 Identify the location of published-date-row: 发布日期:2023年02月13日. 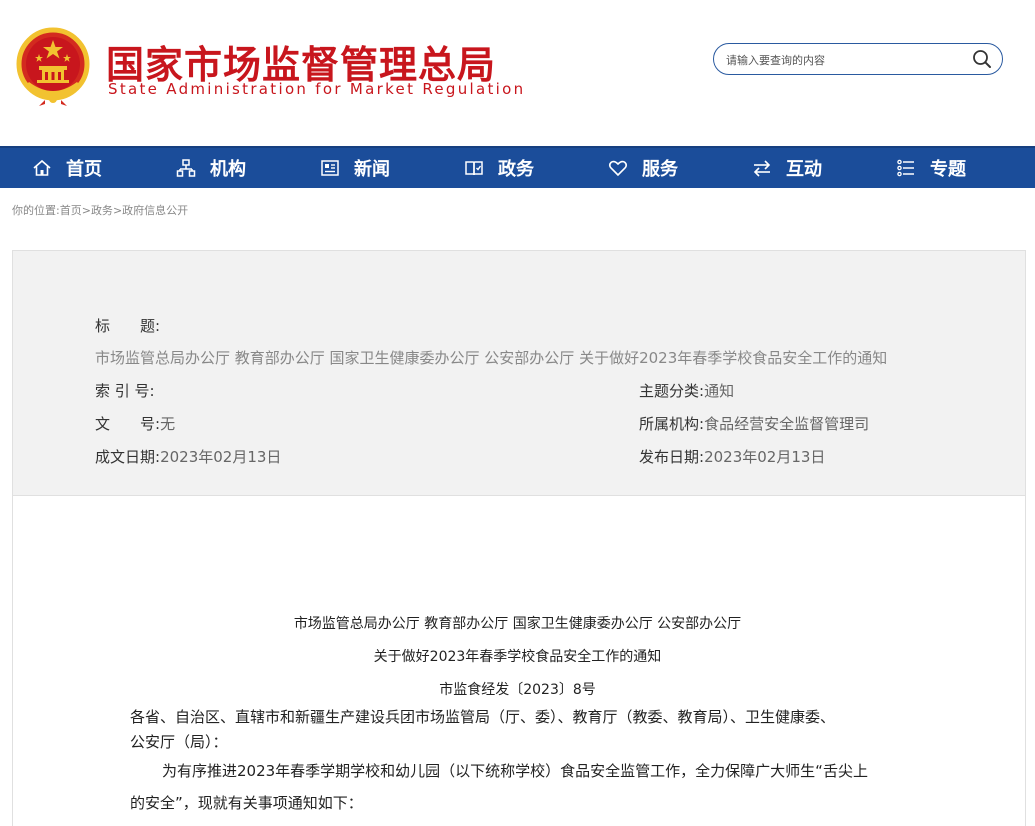
(732, 456).